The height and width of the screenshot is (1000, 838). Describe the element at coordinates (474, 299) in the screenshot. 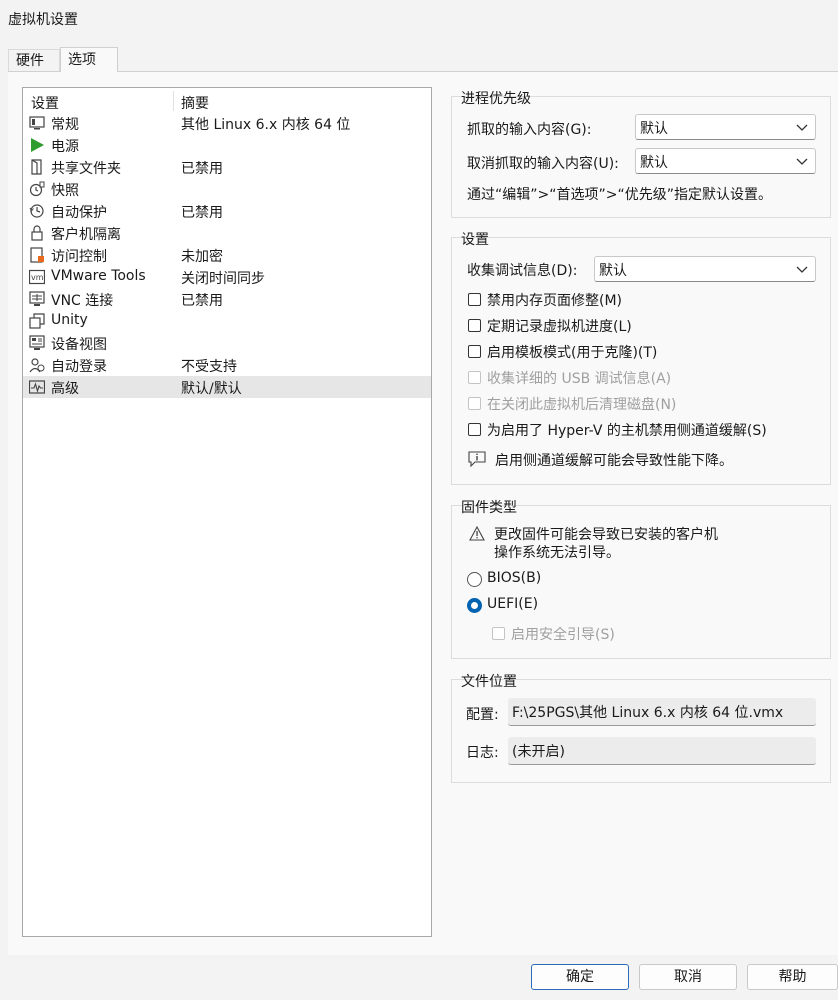

I see `disable-memory-trim-checkbox` at that location.